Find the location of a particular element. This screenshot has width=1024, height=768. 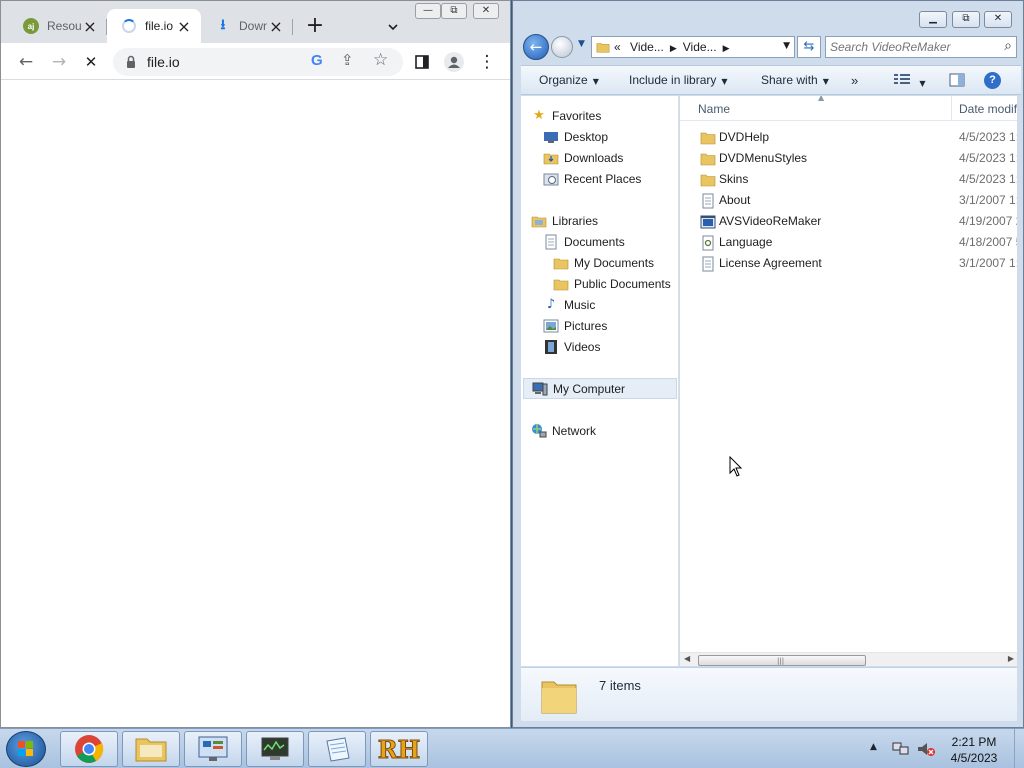

name-column-header: Name is located at coordinates (714, 109).